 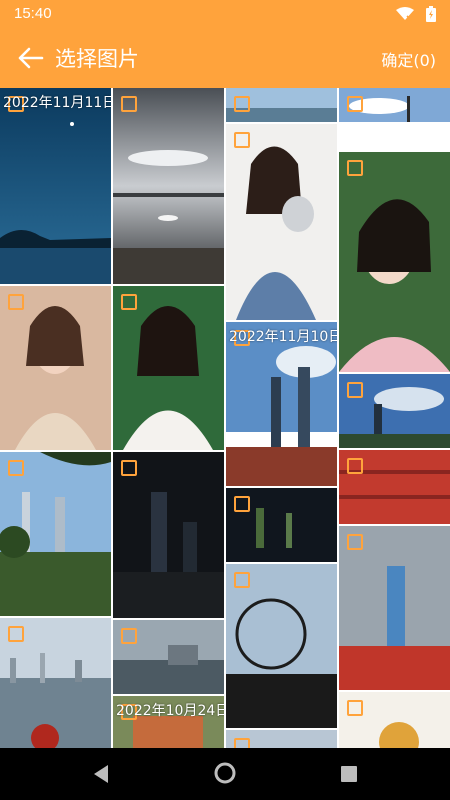 I want to click on battery-icon, so click(x=431, y=16).